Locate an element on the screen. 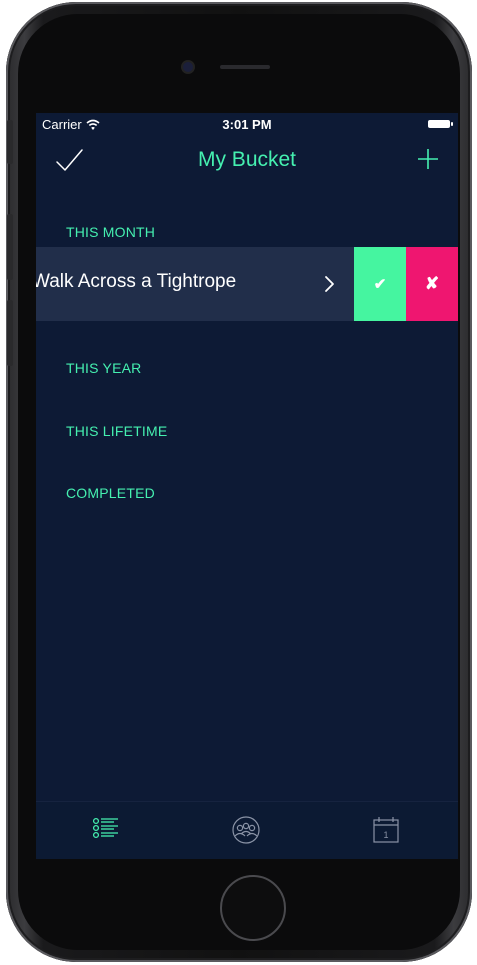 This screenshot has width=477, height=965. tab-calendar: 1 is located at coordinates (386, 830).